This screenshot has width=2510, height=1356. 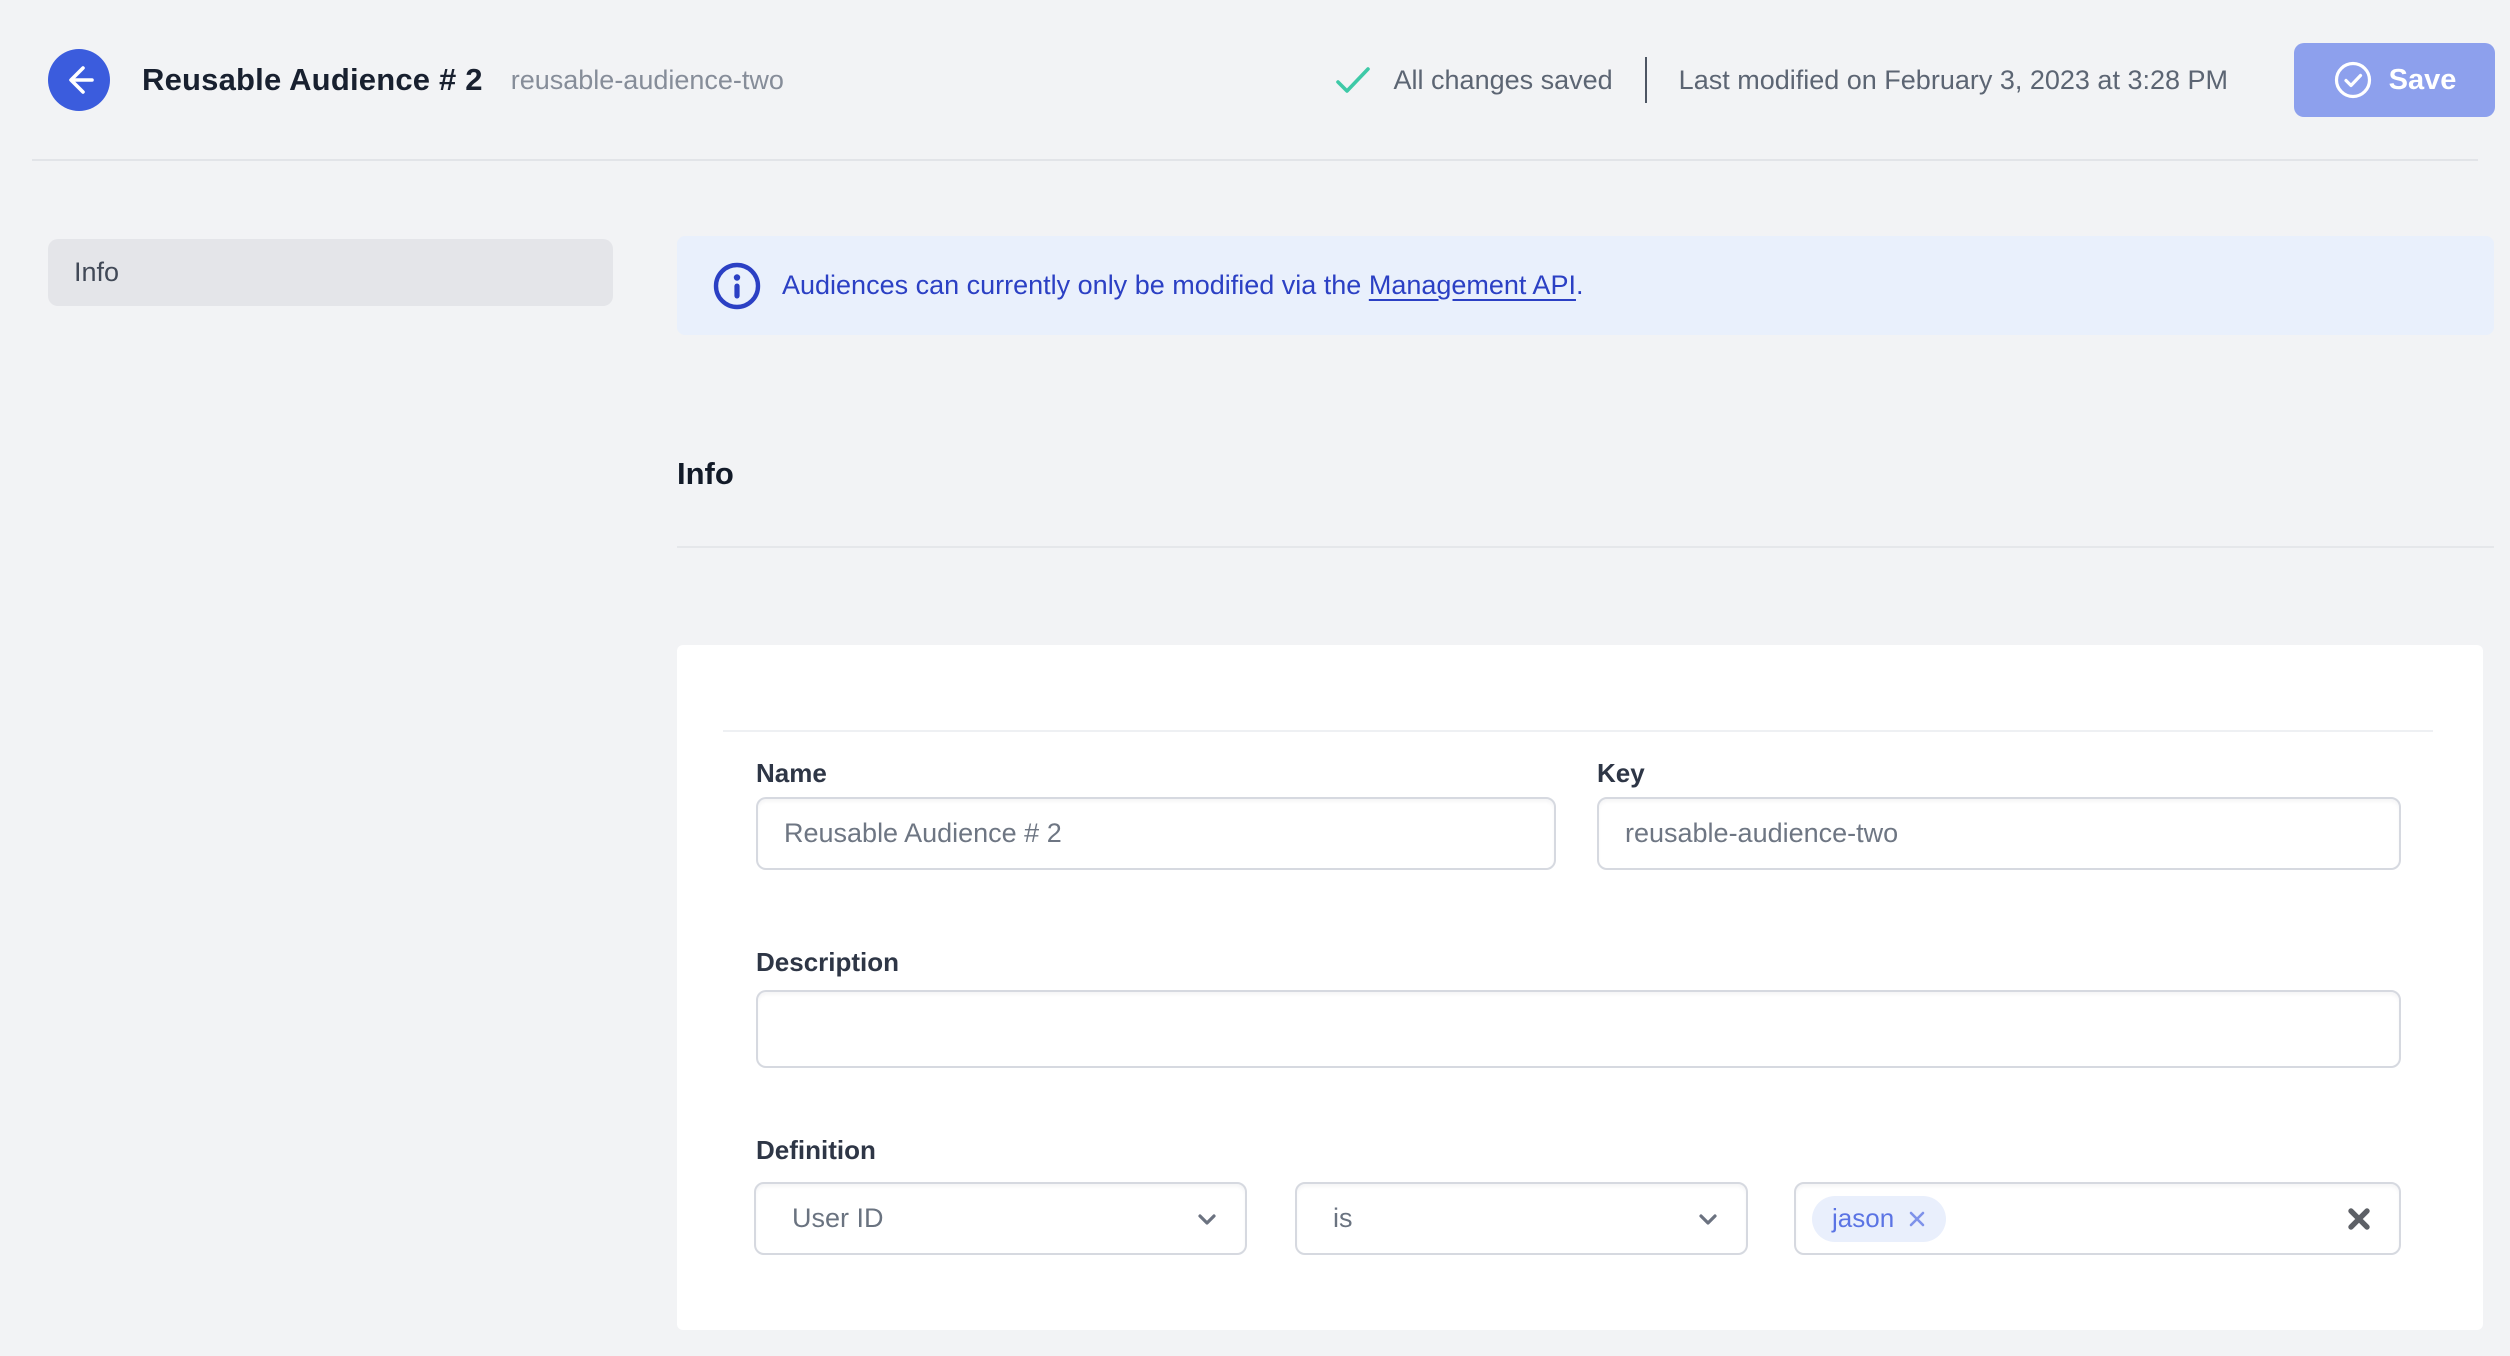 What do you see at coordinates (705, 473) in the screenshot?
I see `section-title: Info` at bounding box center [705, 473].